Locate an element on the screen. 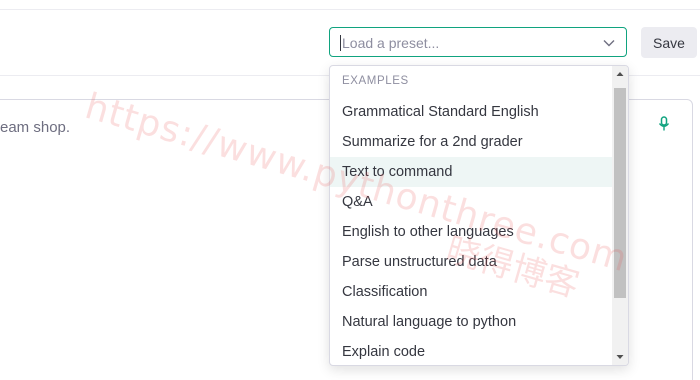 The width and height of the screenshot is (700, 380). preset-option: Parse unstructured data is located at coordinates (471, 262).